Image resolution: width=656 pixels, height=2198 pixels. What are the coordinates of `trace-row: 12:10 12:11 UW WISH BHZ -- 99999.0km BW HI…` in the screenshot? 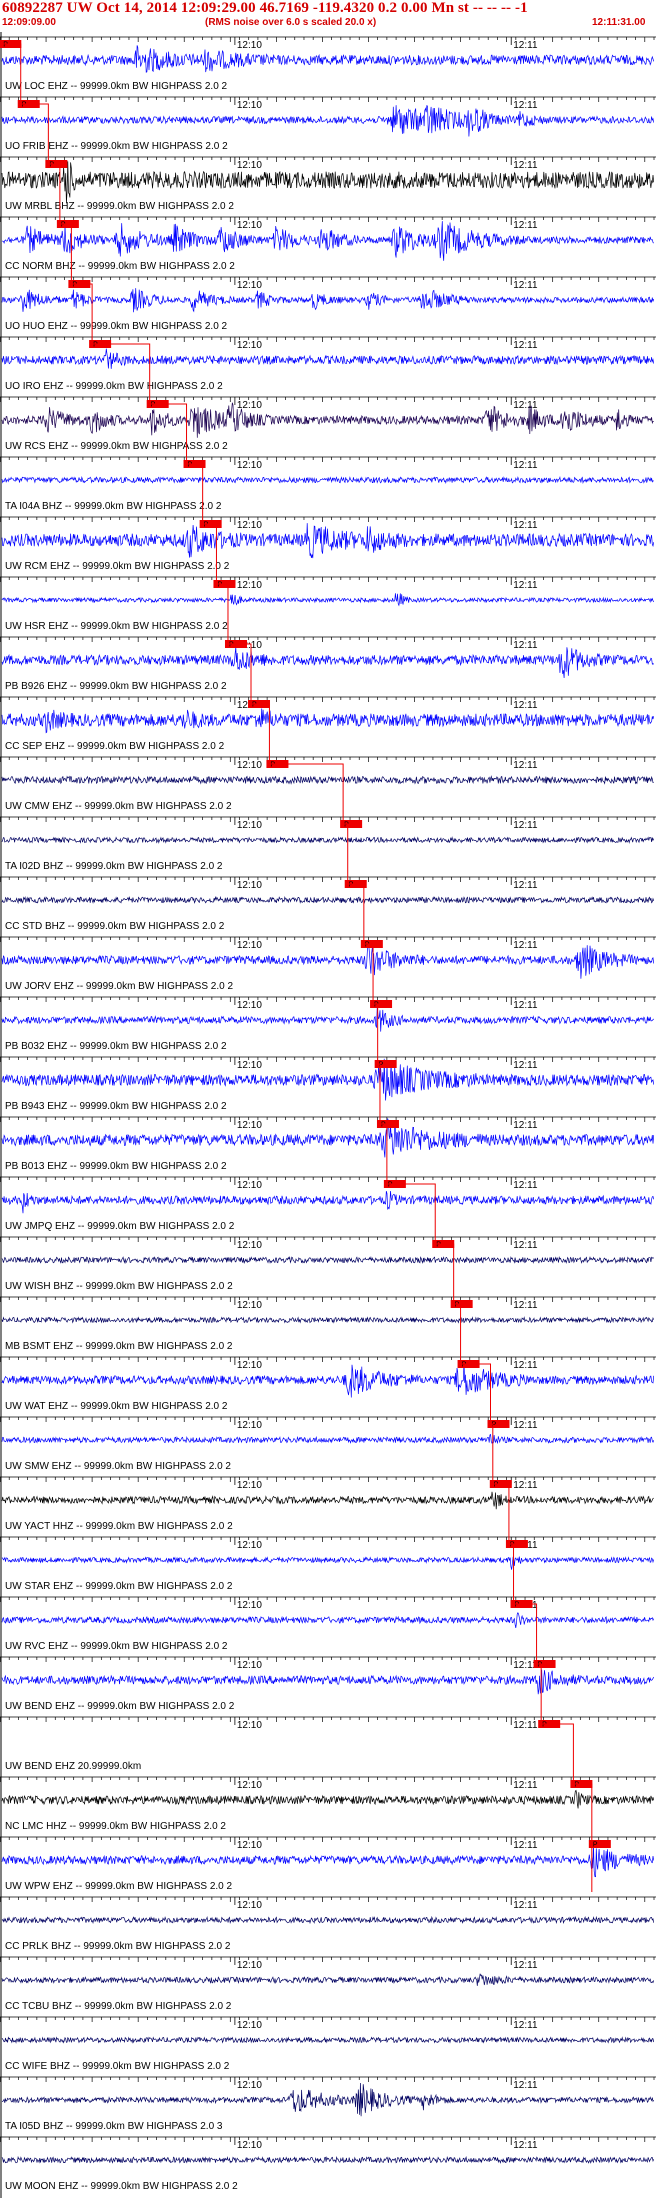 It's located at (328, 1264).